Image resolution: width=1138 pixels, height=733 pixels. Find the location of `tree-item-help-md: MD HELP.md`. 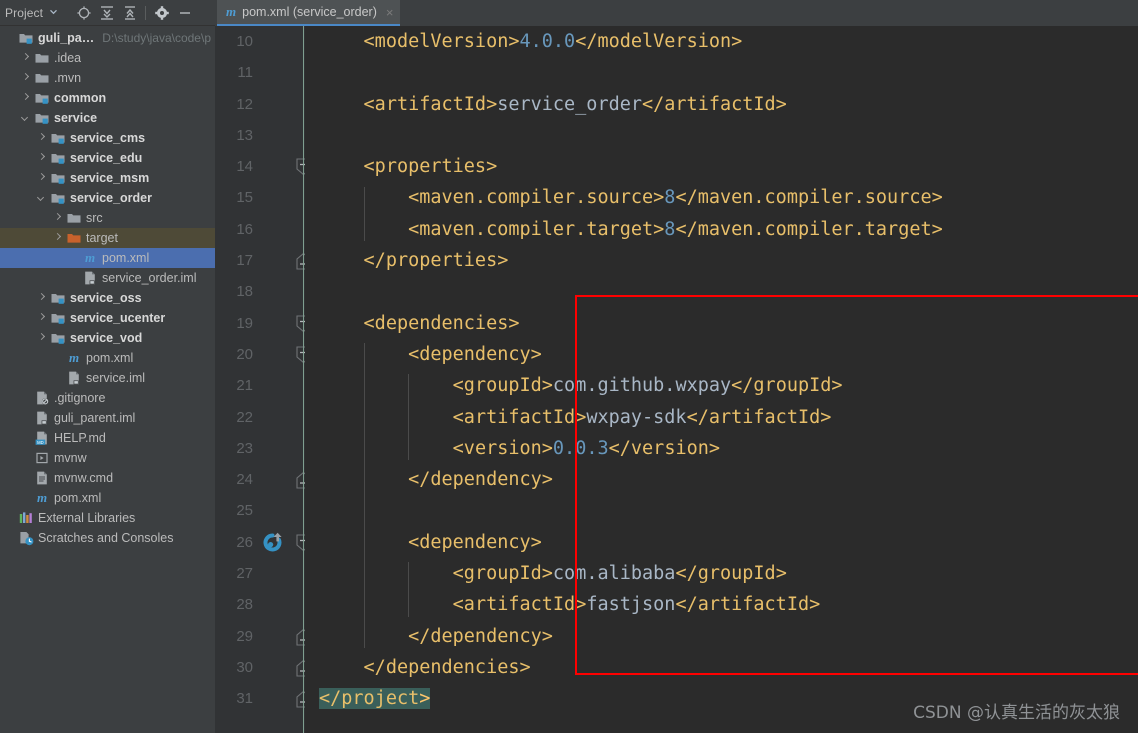

tree-item-help-md: MD HELP.md is located at coordinates (107, 438).